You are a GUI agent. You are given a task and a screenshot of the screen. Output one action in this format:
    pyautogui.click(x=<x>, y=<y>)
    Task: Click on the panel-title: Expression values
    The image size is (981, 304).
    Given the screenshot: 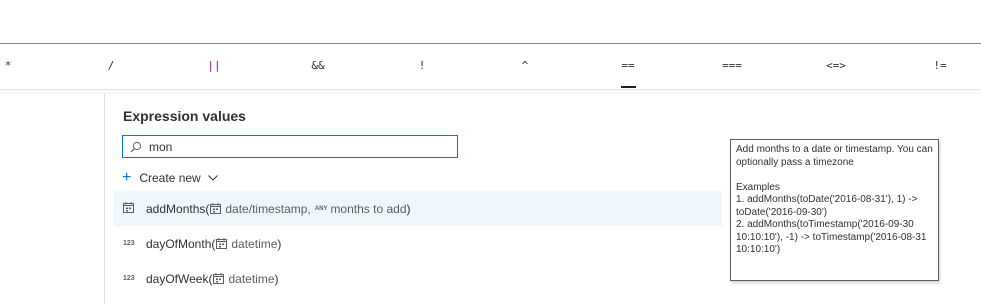 What is the action you would take?
    pyautogui.click(x=184, y=116)
    